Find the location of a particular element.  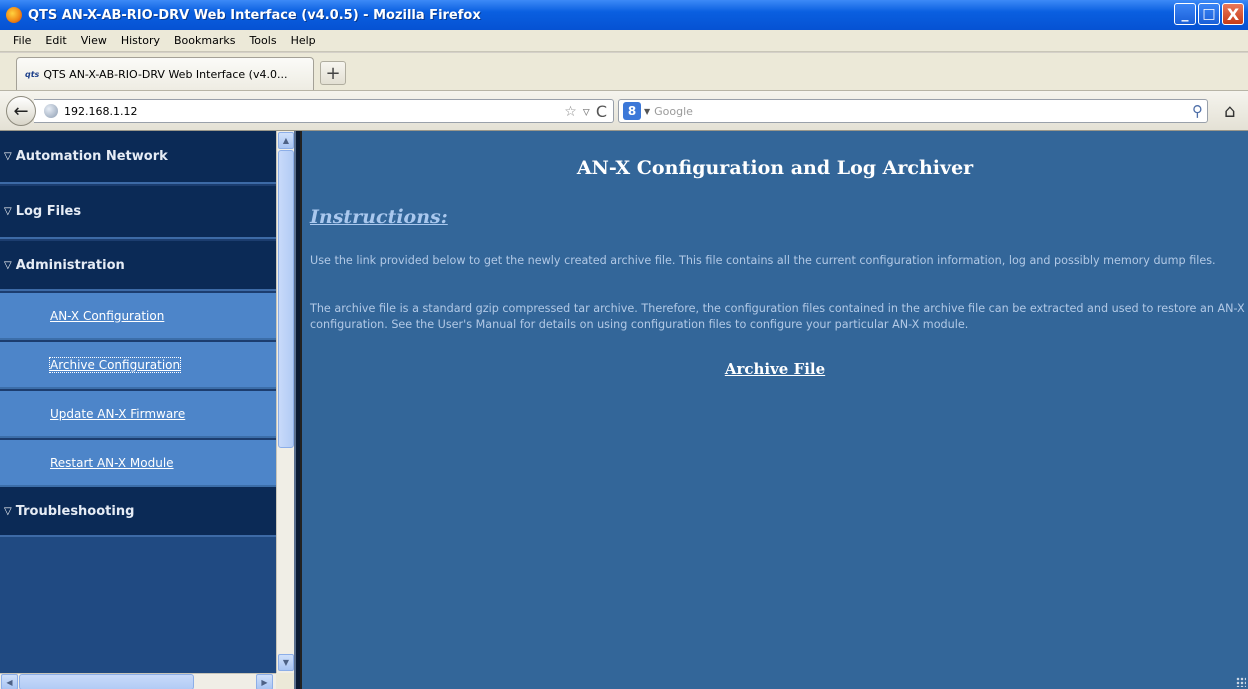

sidebar-item-restart-anx-module: Restart AN-X Module is located at coordinates (138, 463).